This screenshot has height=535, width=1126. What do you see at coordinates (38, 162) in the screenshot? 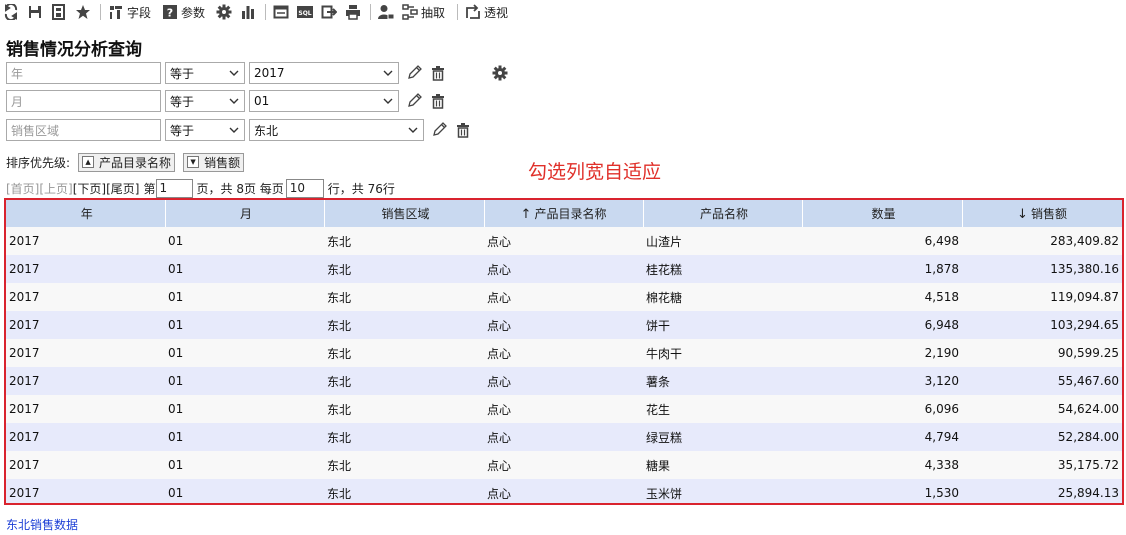
I see `sort-priority-label: 排序优先级:` at bounding box center [38, 162].